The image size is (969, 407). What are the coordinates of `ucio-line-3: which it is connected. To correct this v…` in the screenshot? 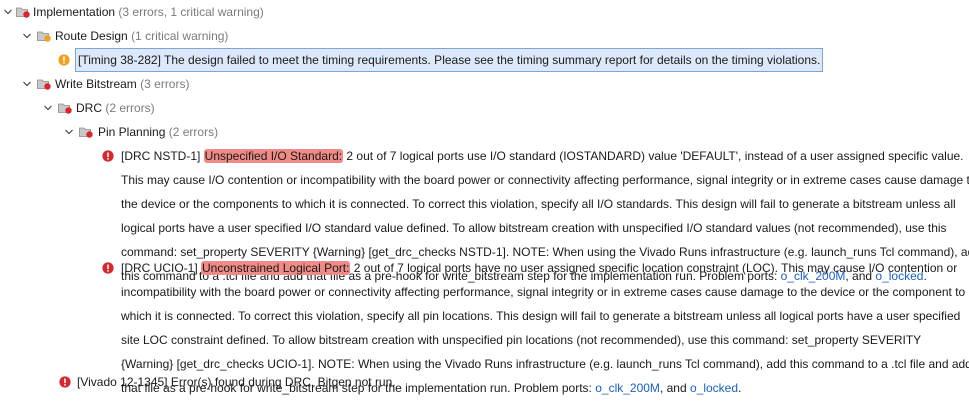 It's located at (541, 316).